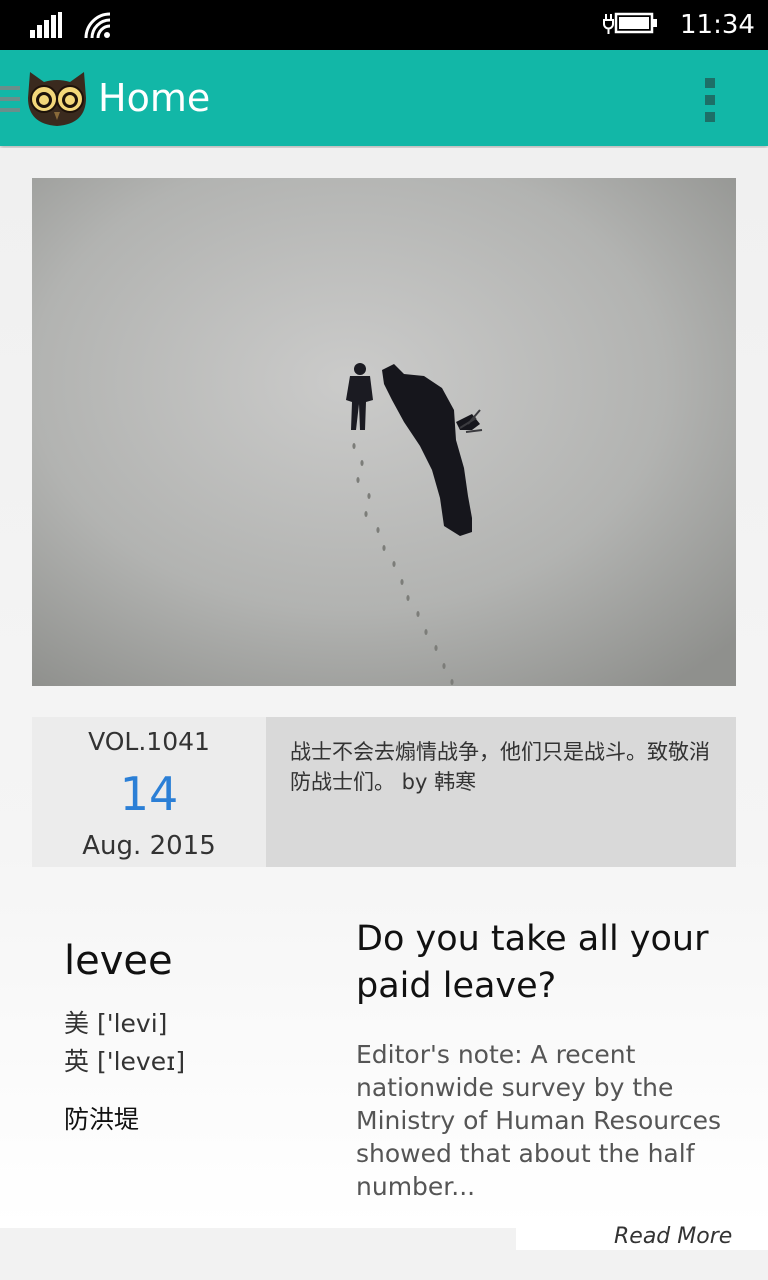 Image resolution: width=768 pixels, height=1280 pixels. Describe the element at coordinates (546, 963) in the screenshot. I see `article-title: Do you take all your paid leave?` at that location.